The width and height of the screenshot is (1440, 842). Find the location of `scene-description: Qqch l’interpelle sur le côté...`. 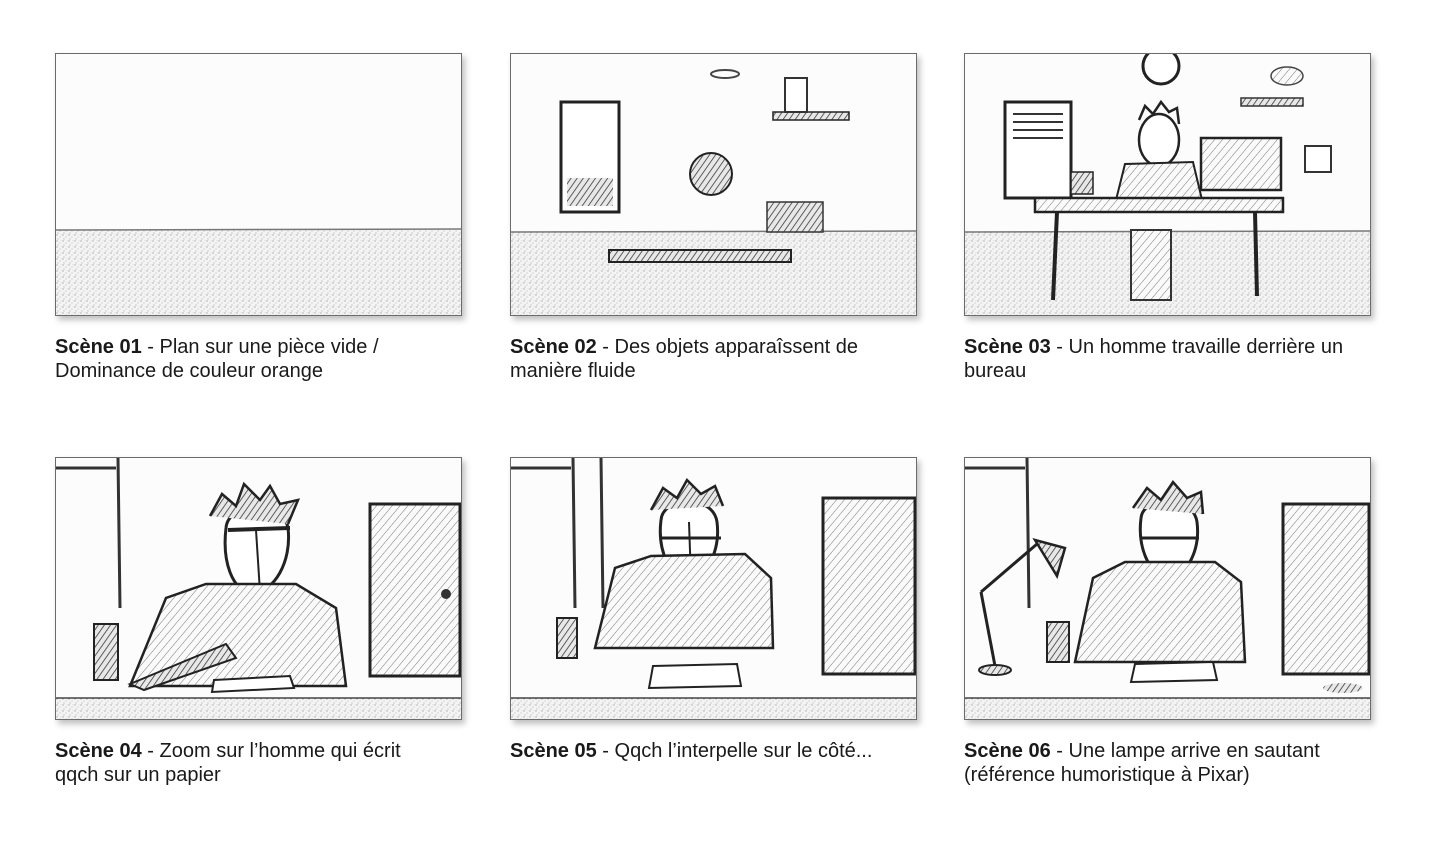

scene-description: Qqch l’interpelle sur le côté... is located at coordinates (743, 751).